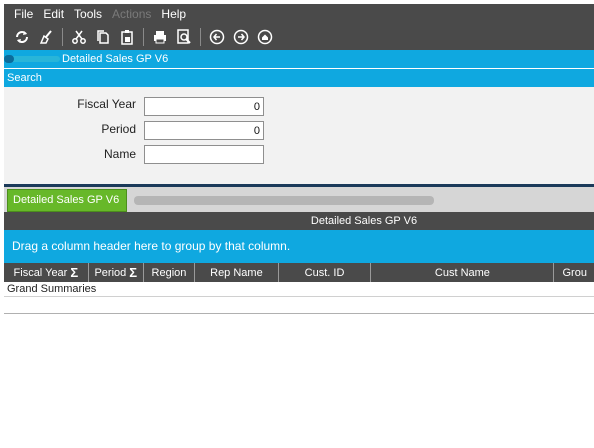 Image resolution: width=594 pixels, height=448 pixels. I want to click on column-label: Fiscal Year, so click(40, 272).